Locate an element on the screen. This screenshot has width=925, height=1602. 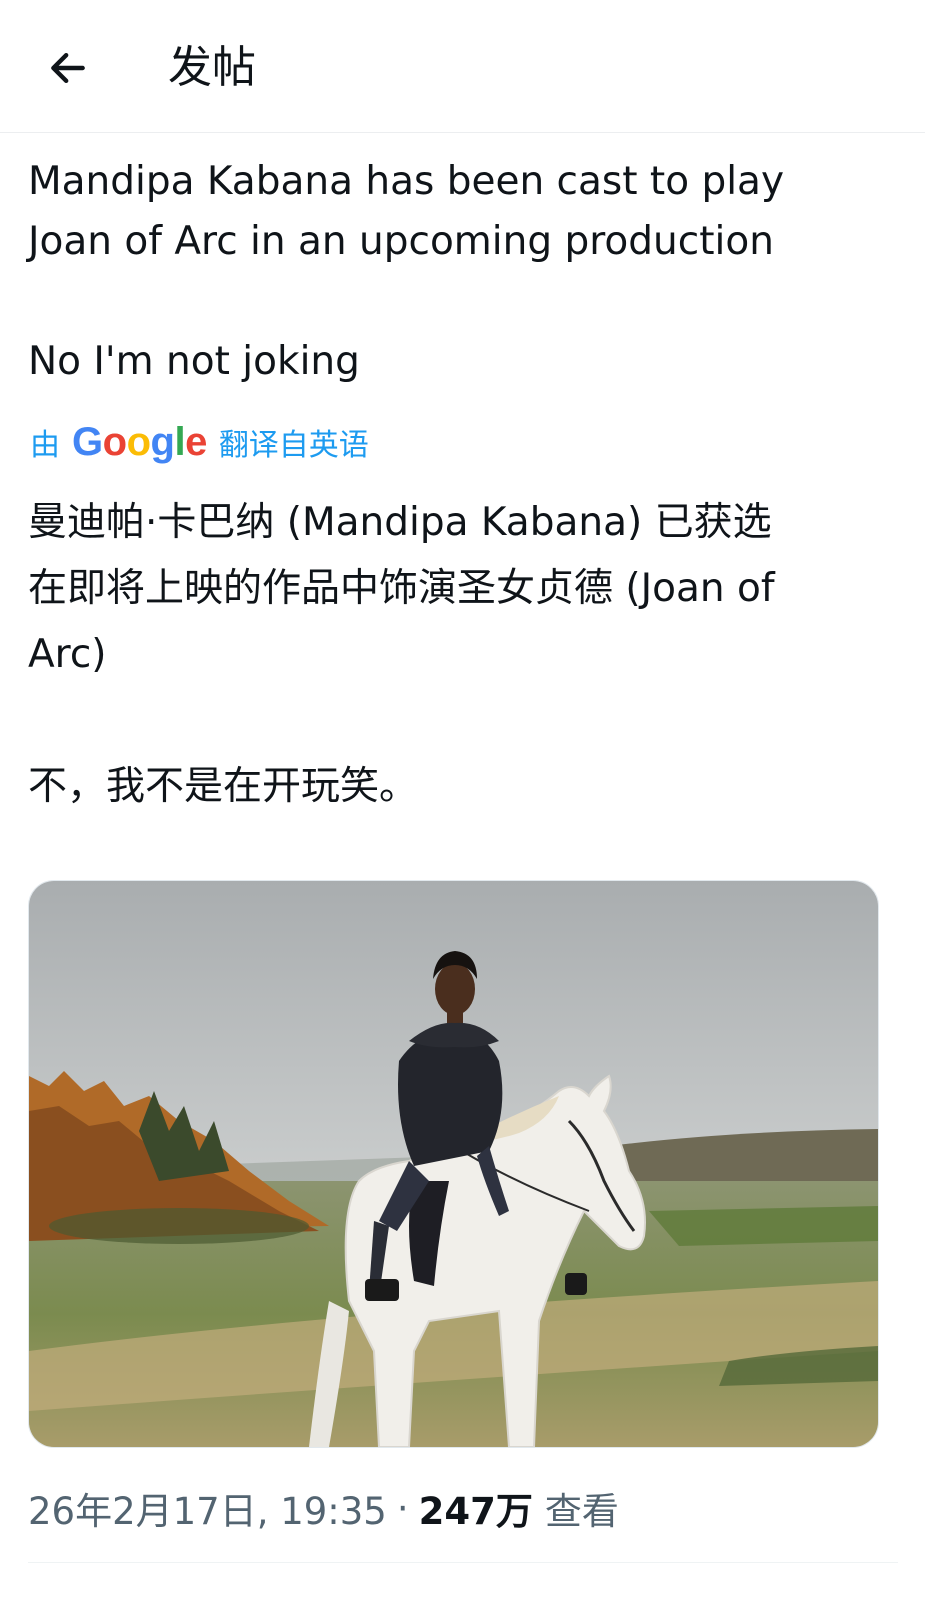
views-count: 247万 is located at coordinates (475, 1511).